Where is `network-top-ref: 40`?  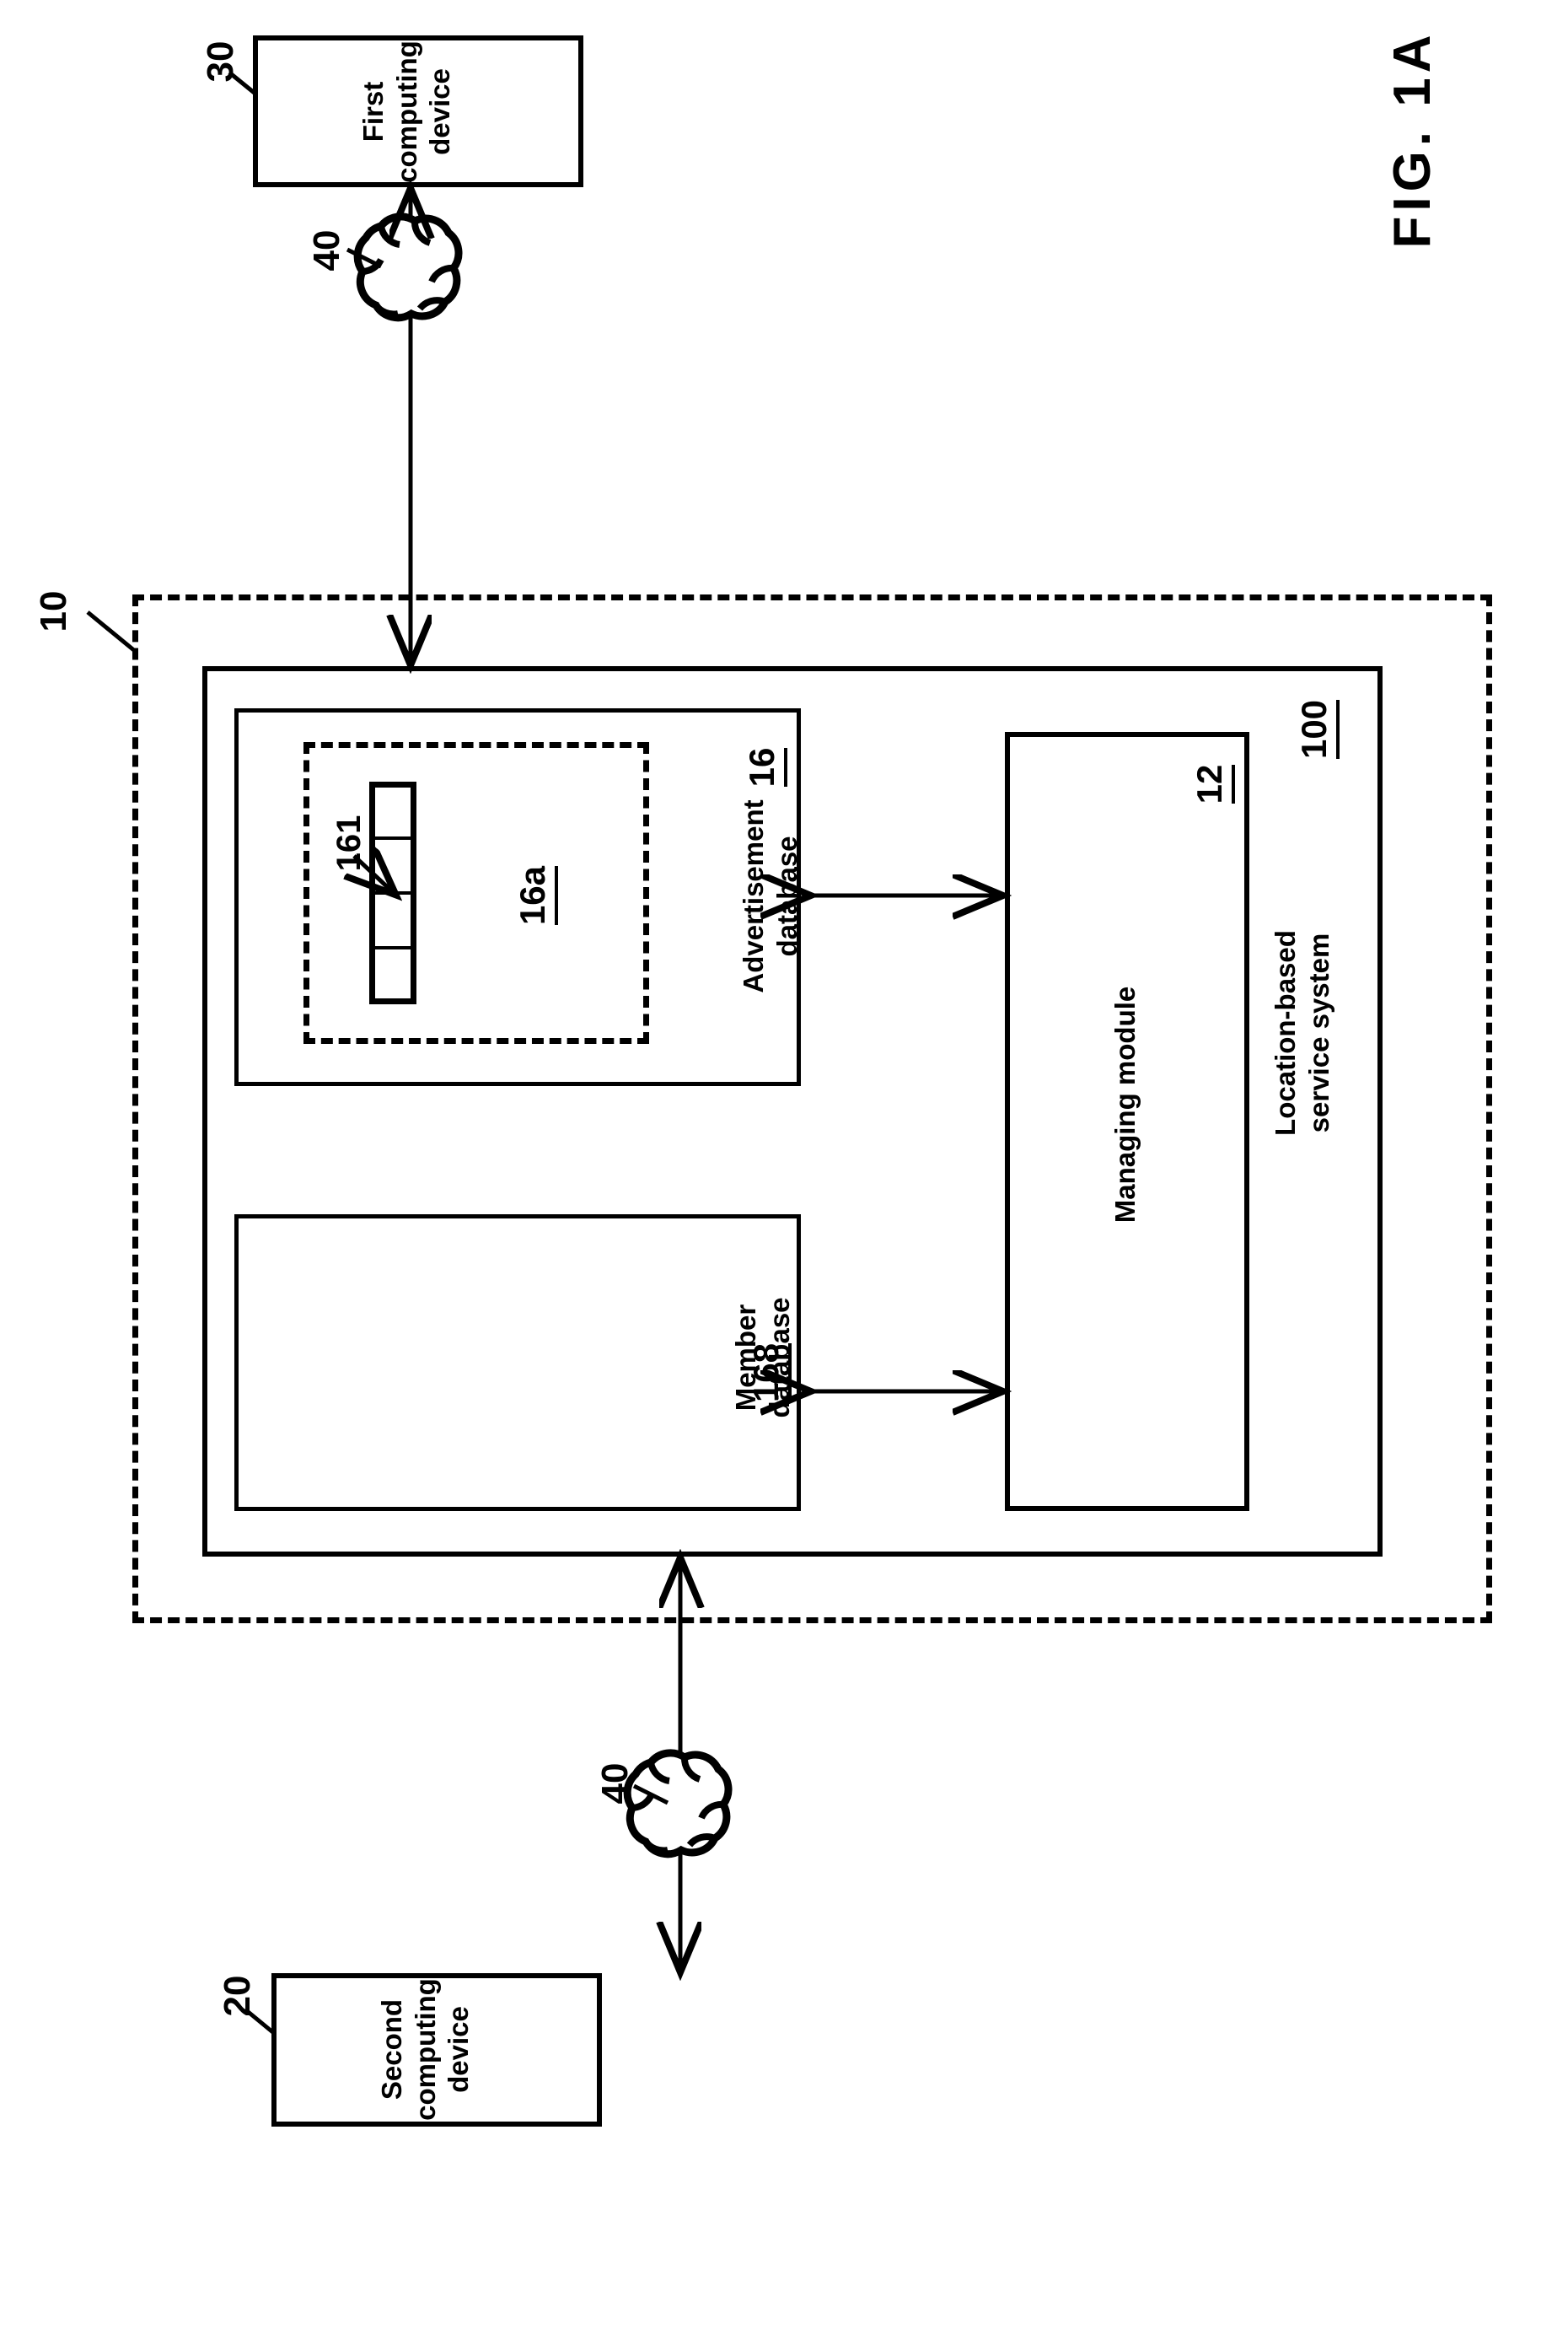 network-top-ref: 40 is located at coordinates (326, 250).